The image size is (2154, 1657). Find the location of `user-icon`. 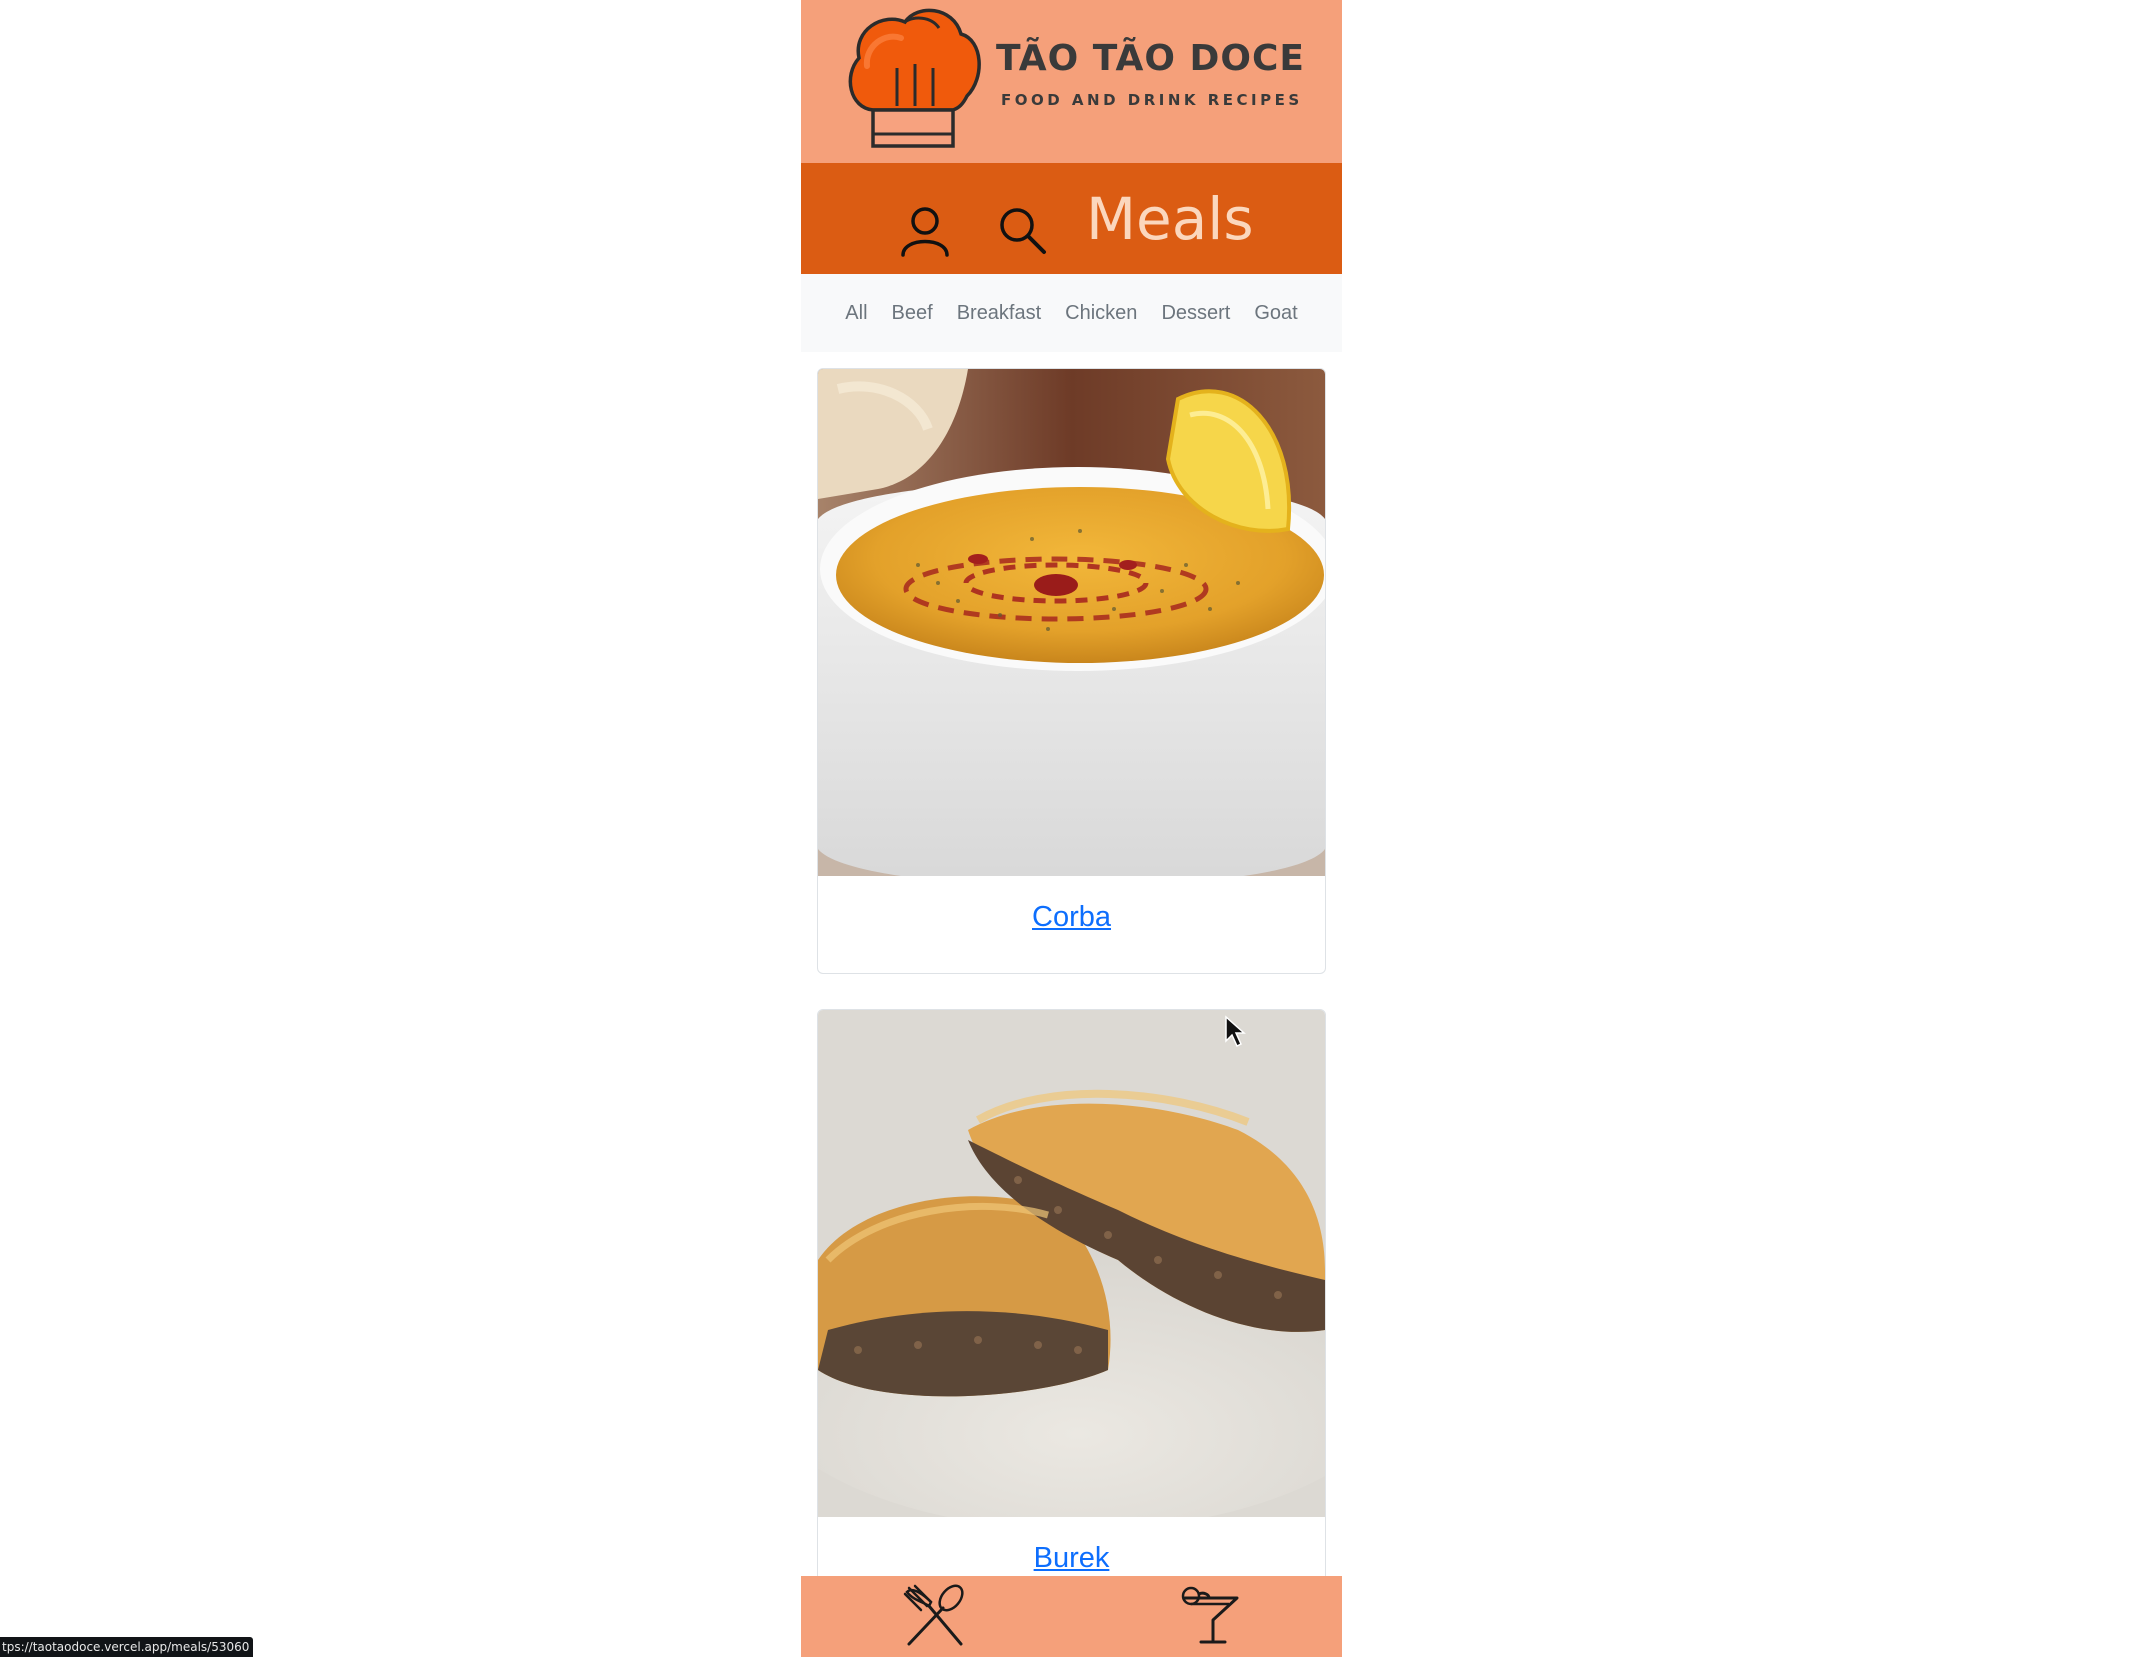

user-icon is located at coordinates (925, 232).